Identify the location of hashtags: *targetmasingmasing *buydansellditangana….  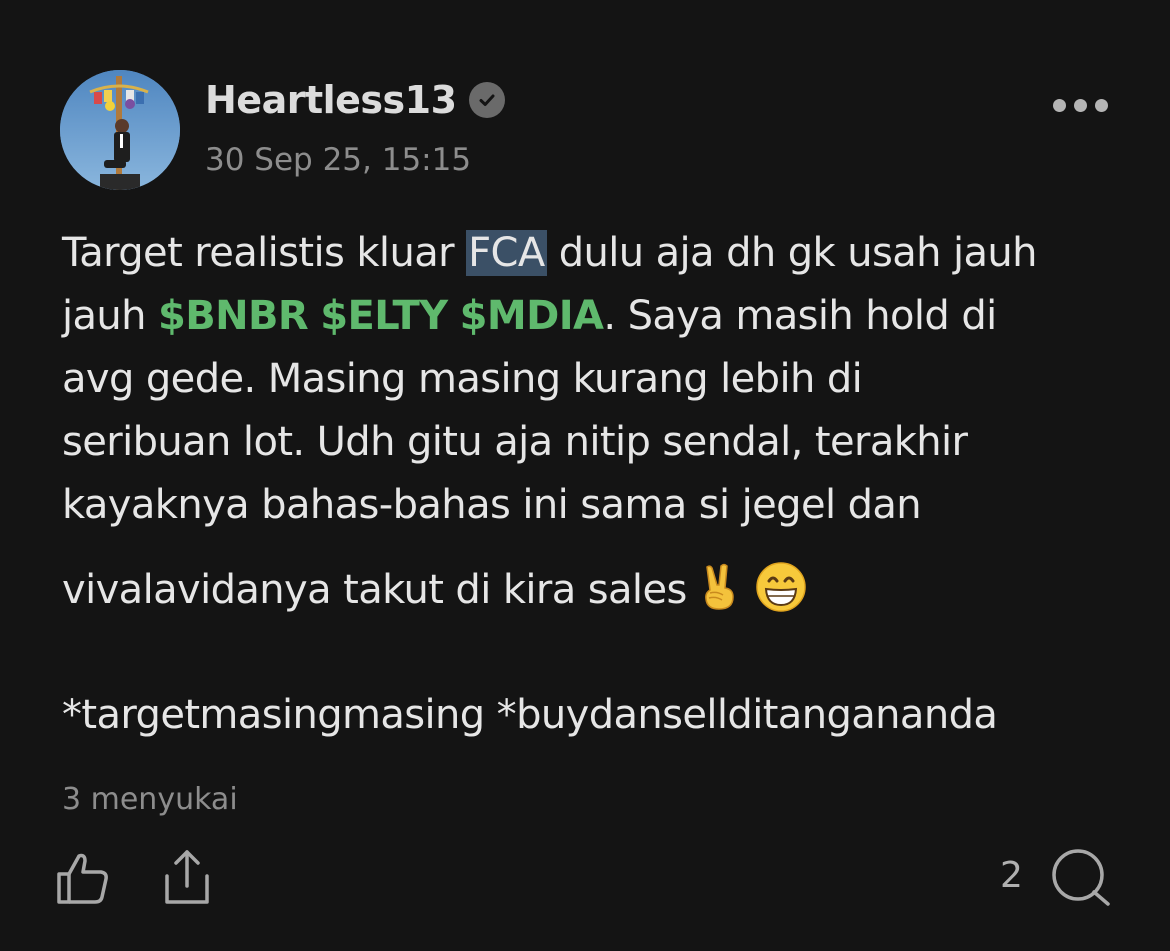
(530, 715).